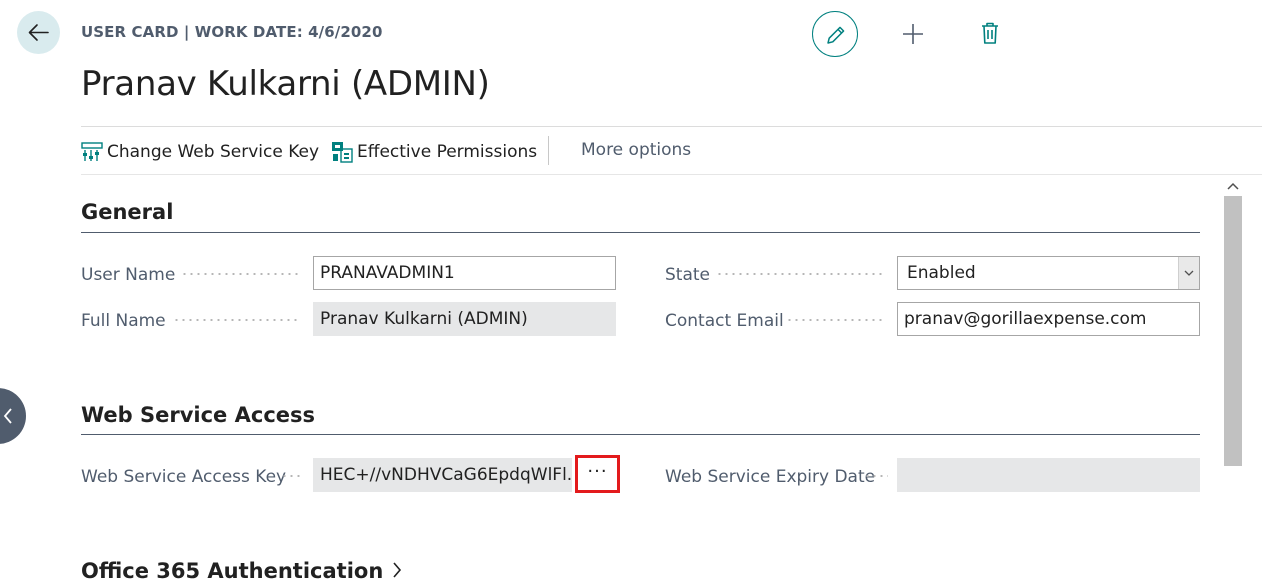 This screenshot has width=1262, height=588. Describe the element at coordinates (447, 152) in the screenshot. I see `effective-permissions-label: Effective Permissions` at that location.